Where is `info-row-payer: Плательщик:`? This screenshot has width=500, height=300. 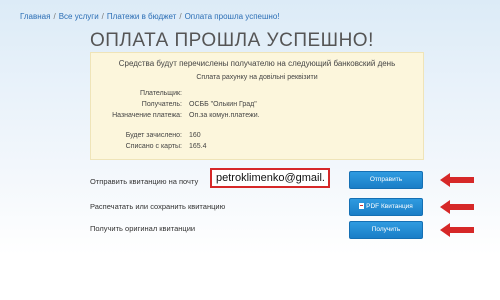
info-row-payer: Плательщик: is located at coordinates (258, 95).